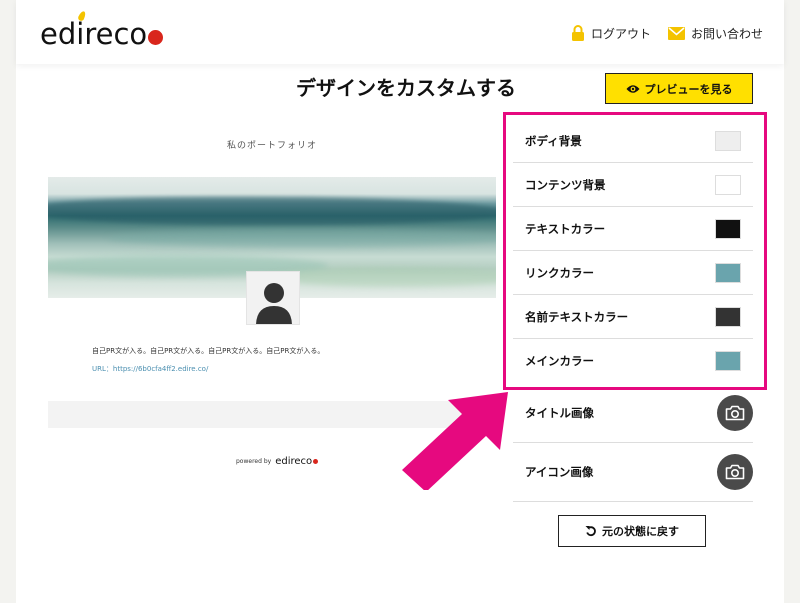 Image resolution: width=800 pixels, height=603 pixels. I want to click on preview-button: プレビューを見る, so click(679, 88).